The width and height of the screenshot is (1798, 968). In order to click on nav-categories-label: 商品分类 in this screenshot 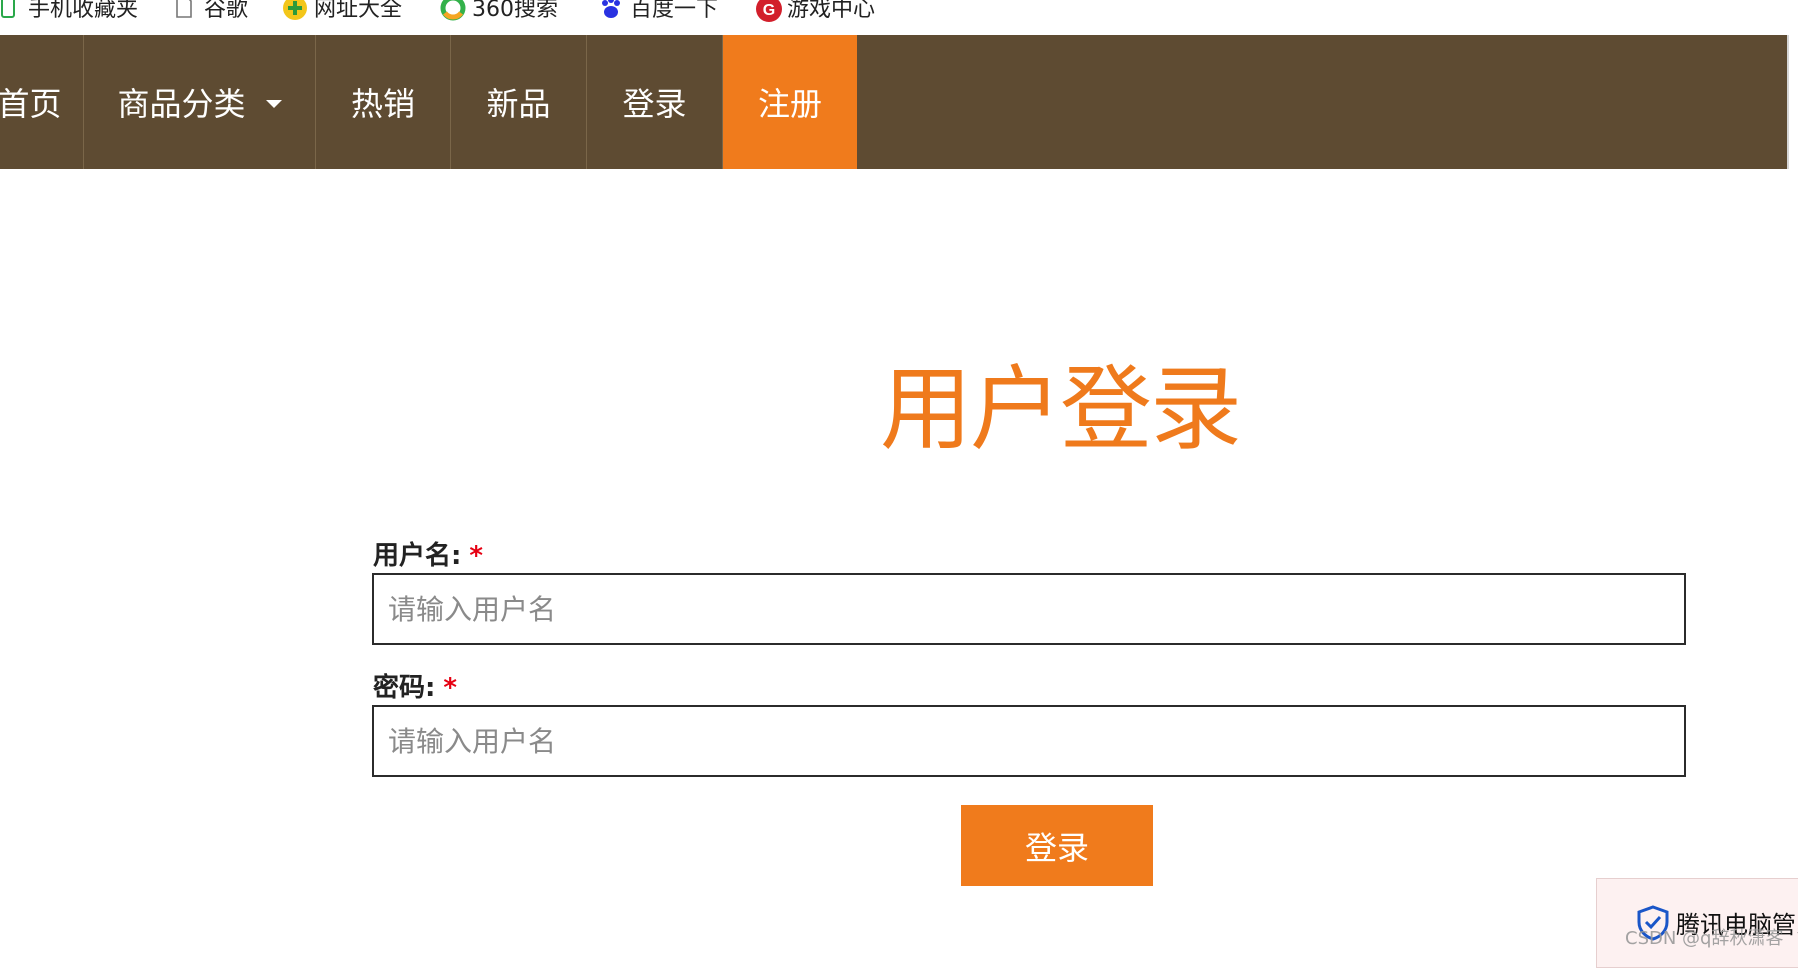, I will do `click(181, 104)`.